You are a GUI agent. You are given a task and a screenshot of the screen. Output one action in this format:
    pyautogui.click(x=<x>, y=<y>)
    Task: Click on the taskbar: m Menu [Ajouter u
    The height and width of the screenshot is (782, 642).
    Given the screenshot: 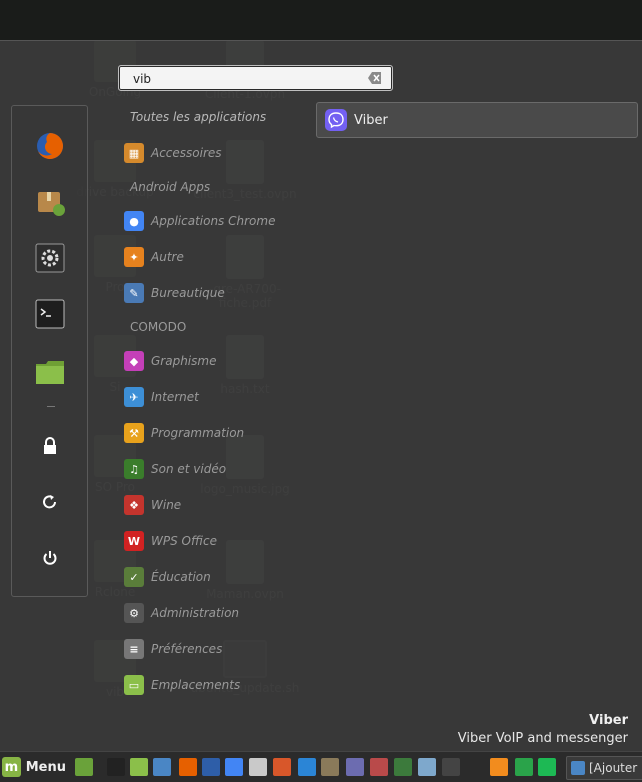 What is the action you would take?
    pyautogui.click(x=321, y=766)
    